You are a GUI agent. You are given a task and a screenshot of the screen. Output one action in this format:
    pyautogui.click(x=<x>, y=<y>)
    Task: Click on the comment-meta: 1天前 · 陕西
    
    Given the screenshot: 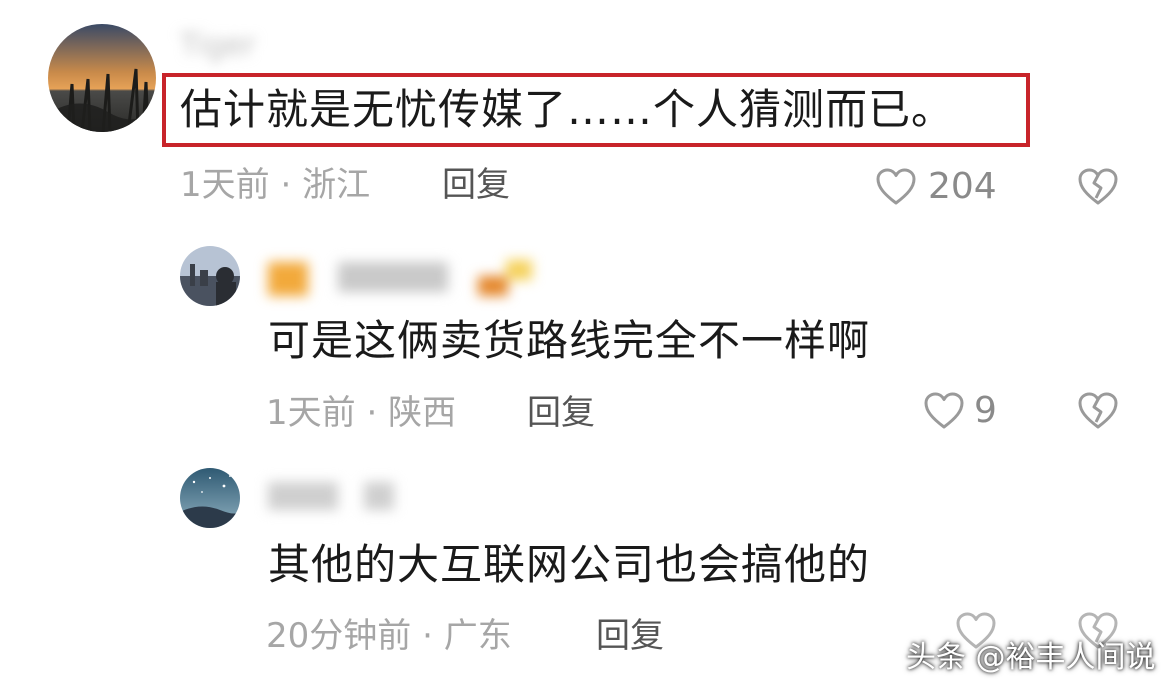 What is the action you would take?
    pyautogui.click(x=361, y=413)
    